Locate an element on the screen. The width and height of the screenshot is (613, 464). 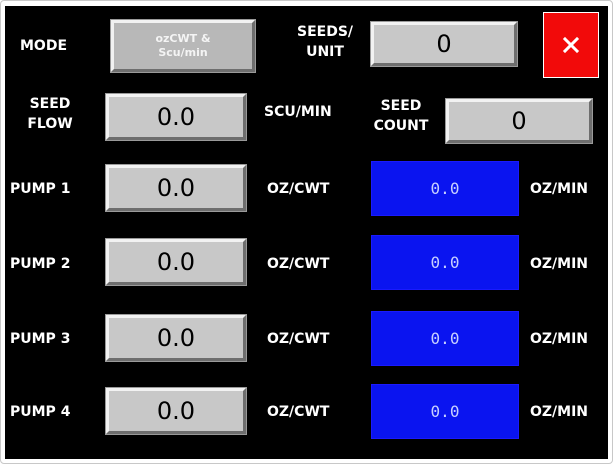
seeds-per-unit-label: SEEDS/ UNIT is located at coordinates (325, 42).